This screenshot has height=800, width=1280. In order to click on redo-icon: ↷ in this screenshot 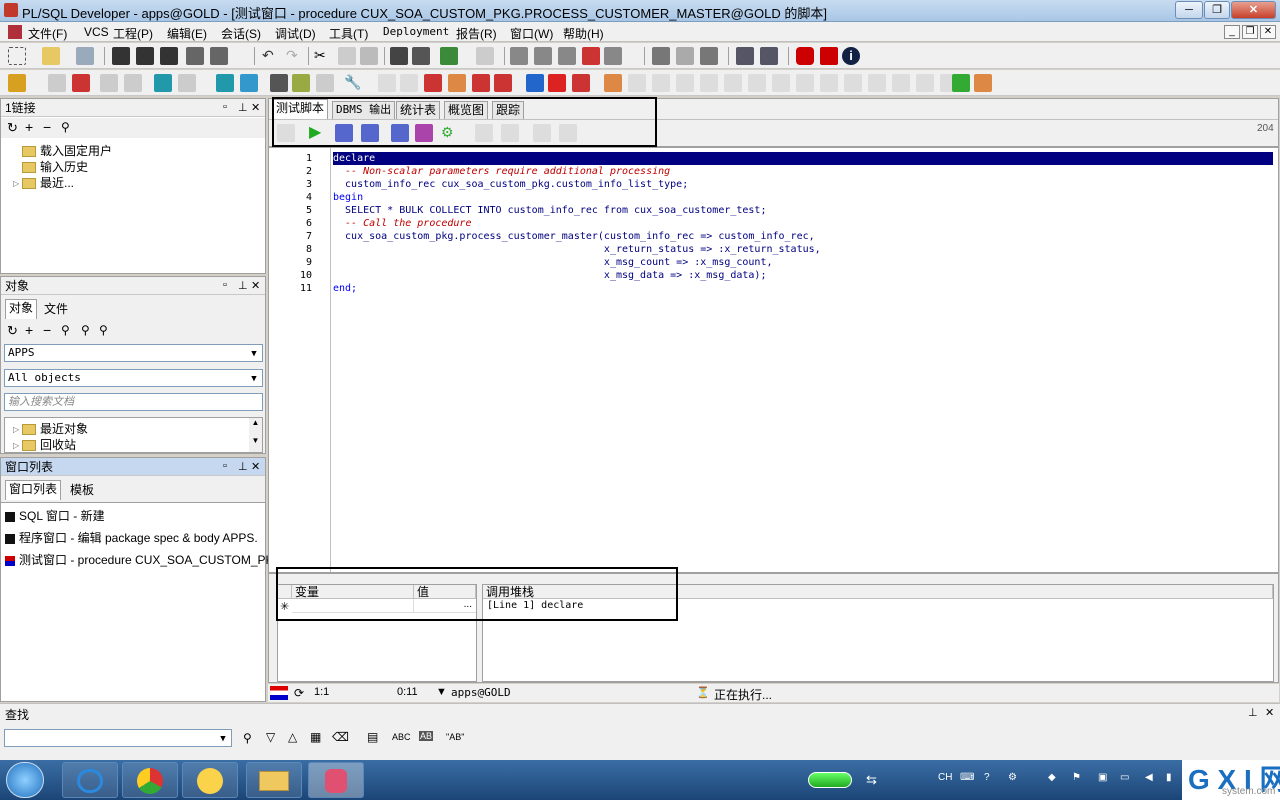, I will do `click(295, 56)`.